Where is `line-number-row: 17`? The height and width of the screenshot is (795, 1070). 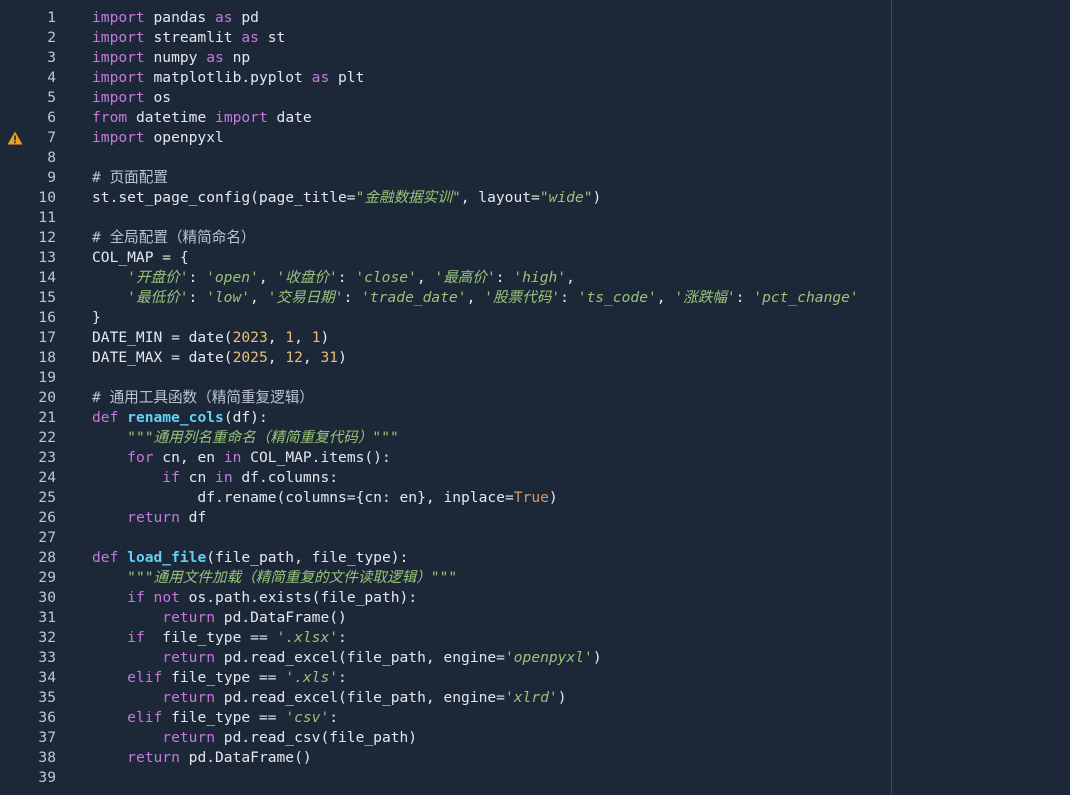 line-number-row: 17 is located at coordinates (44, 338).